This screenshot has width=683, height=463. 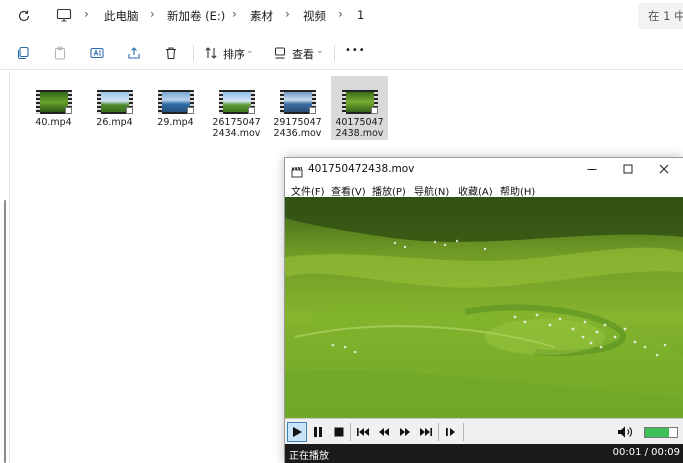 I want to click on command-bar: 排序 ⌄ 查看 ⌄ •••, so click(x=341, y=53).